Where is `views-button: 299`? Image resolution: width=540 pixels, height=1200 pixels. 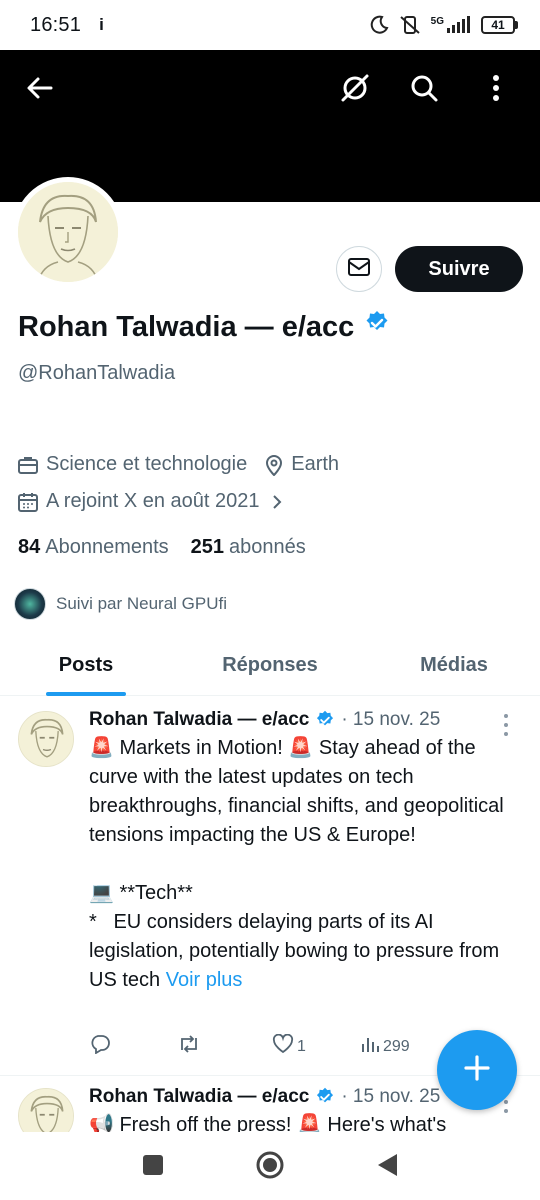 views-button: 299 is located at coordinates (385, 1046).